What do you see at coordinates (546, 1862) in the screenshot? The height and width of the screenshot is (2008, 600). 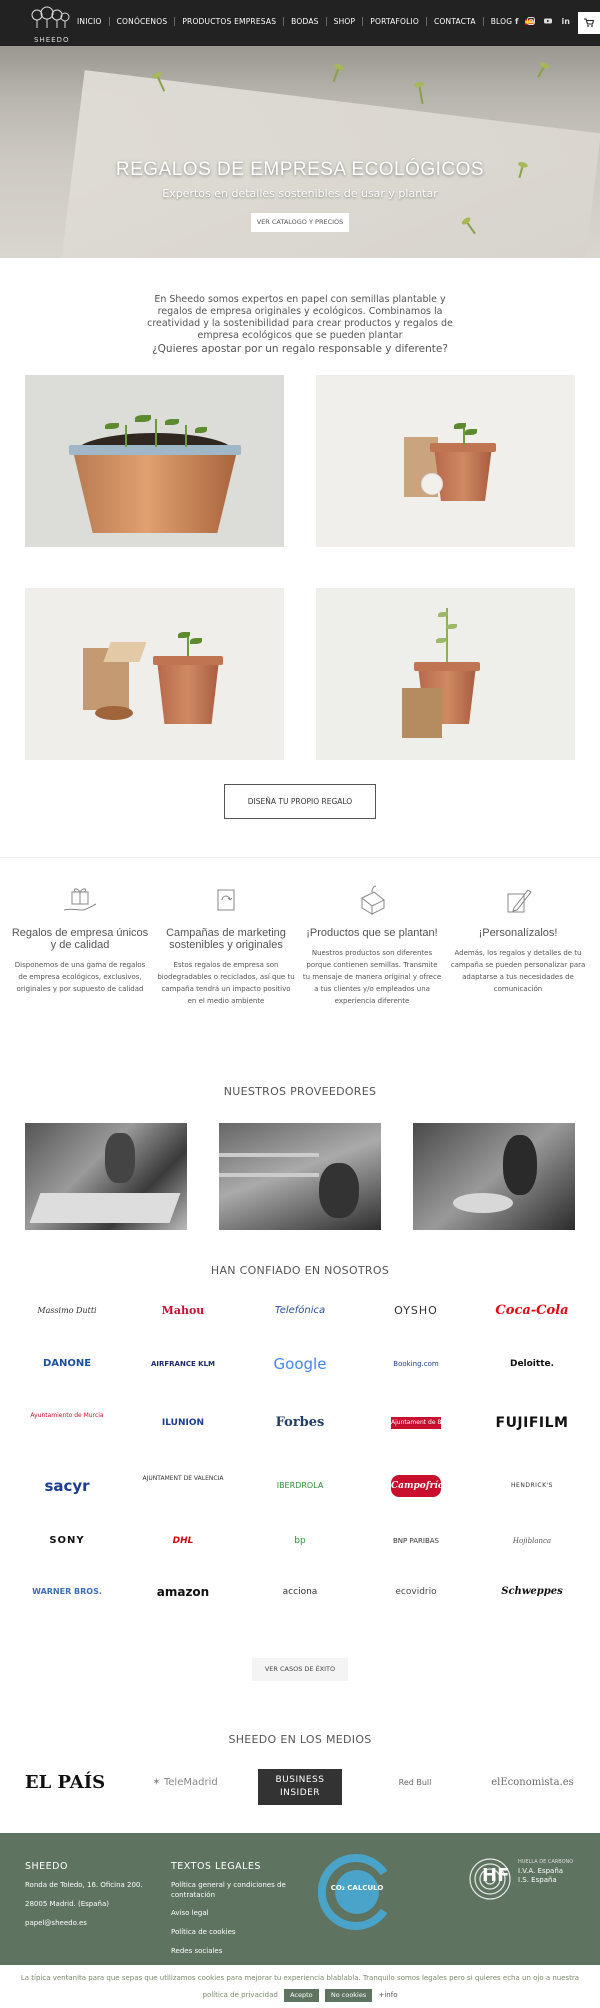 I see `hf-caption: HUELLA DE CARBONO` at bounding box center [546, 1862].